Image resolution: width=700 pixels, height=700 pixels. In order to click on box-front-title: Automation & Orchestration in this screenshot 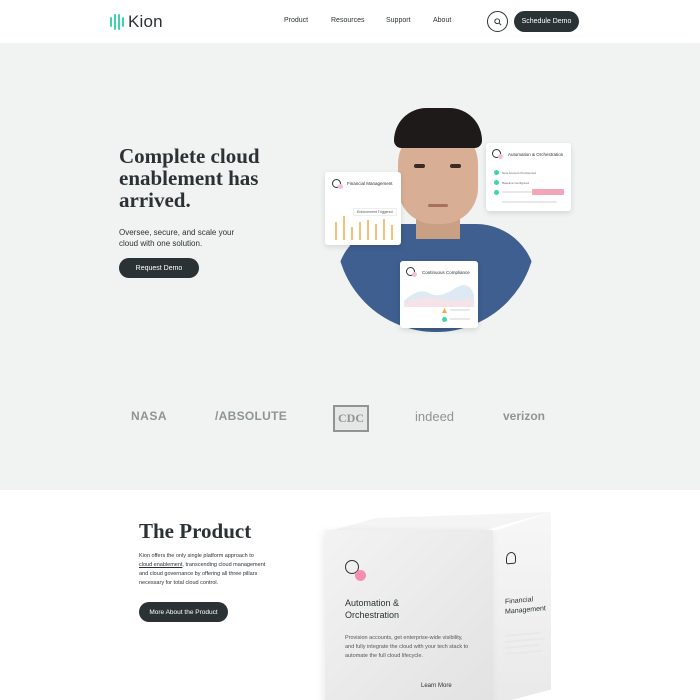, I will do `click(372, 609)`.